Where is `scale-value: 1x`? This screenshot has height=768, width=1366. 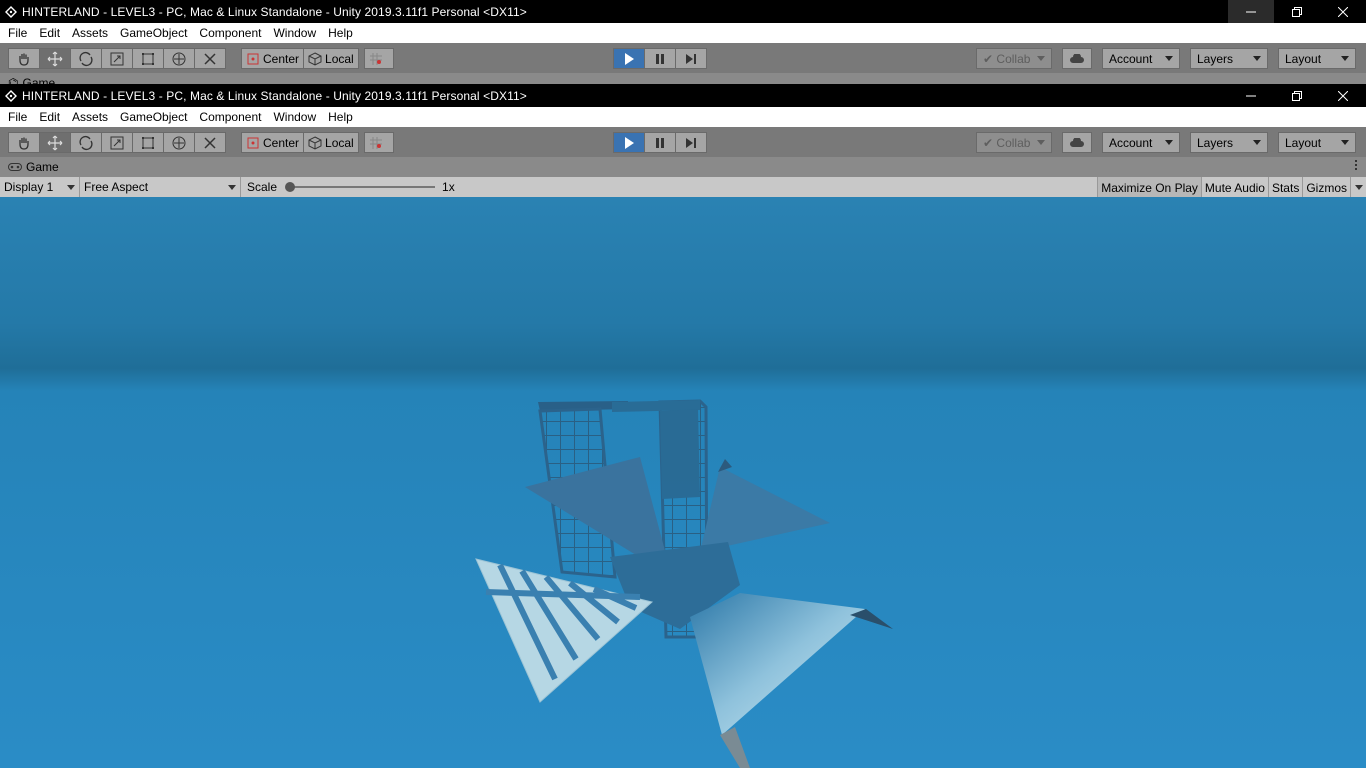 scale-value: 1x is located at coordinates (448, 187).